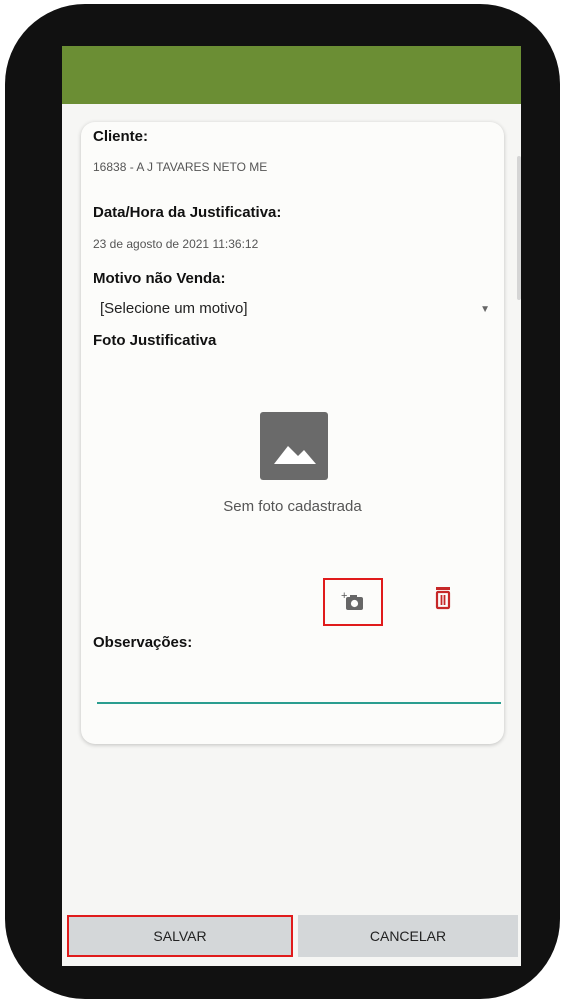 The width and height of the screenshot is (565, 1003). Describe the element at coordinates (155, 340) in the screenshot. I see `foto-label: Foto Justificativa` at that location.